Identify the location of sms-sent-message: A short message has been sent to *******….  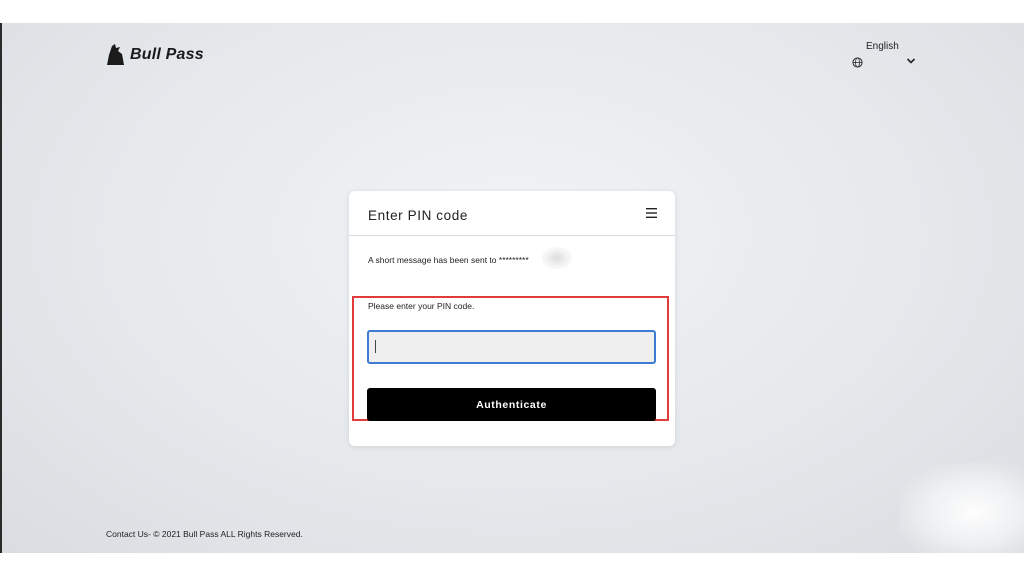
(448, 260).